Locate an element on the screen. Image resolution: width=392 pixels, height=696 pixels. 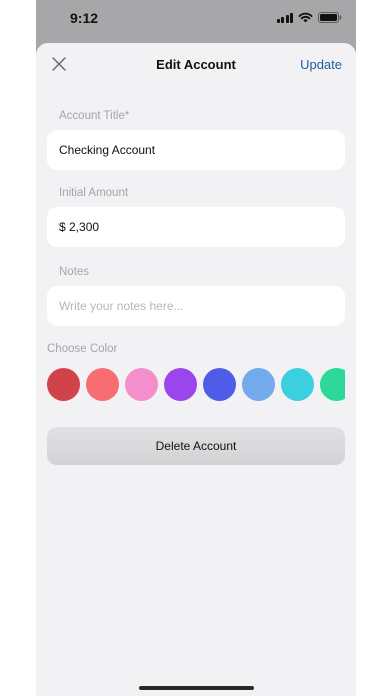
cellular-signal-icon is located at coordinates (284, 17).